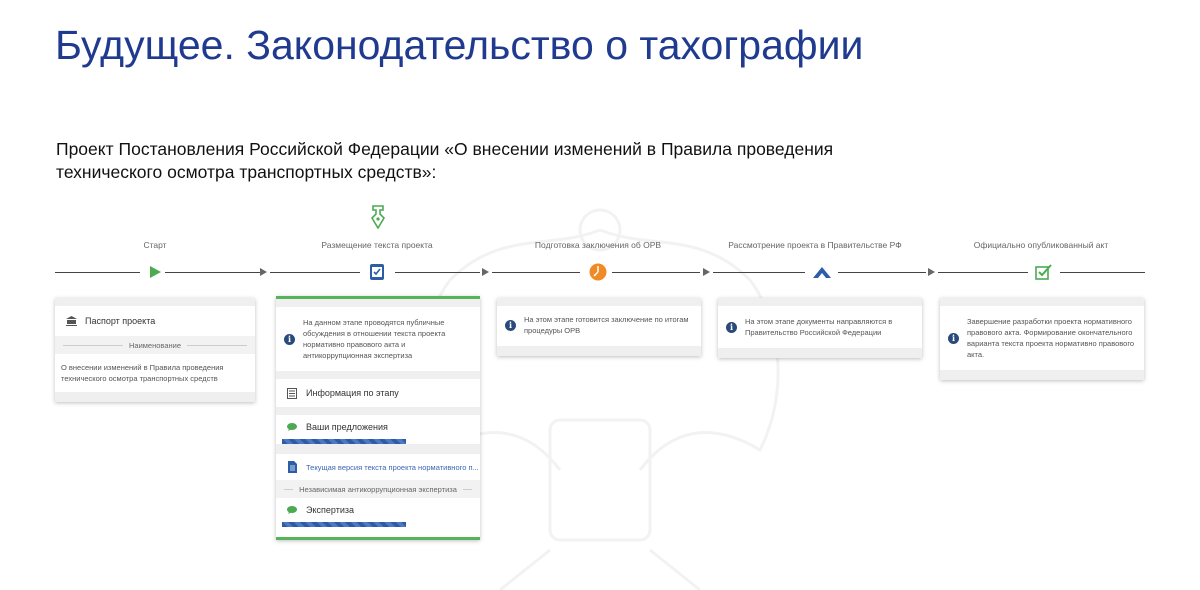  What do you see at coordinates (330, 510) in the screenshot?
I see `expertise-label: Экспертиза` at bounding box center [330, 510].